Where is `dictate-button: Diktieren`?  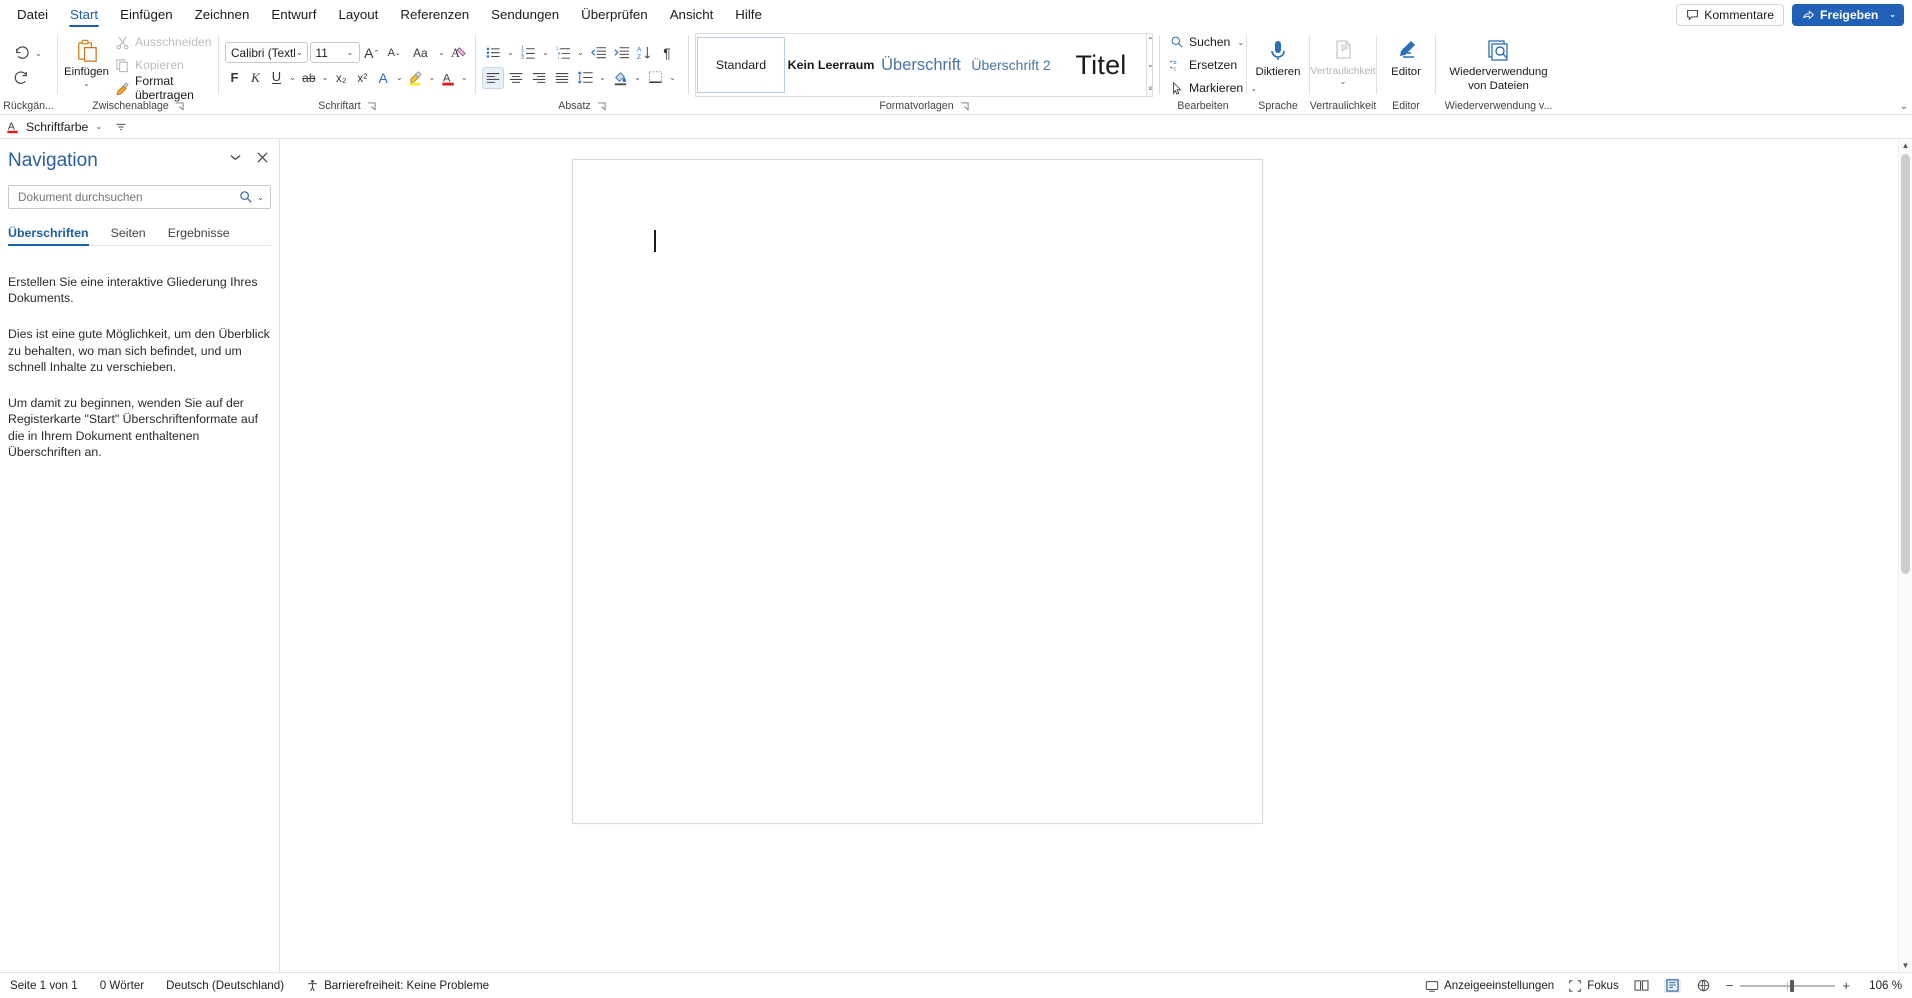
dictate-button: Diktieren is located at coordinates (1278, 65).